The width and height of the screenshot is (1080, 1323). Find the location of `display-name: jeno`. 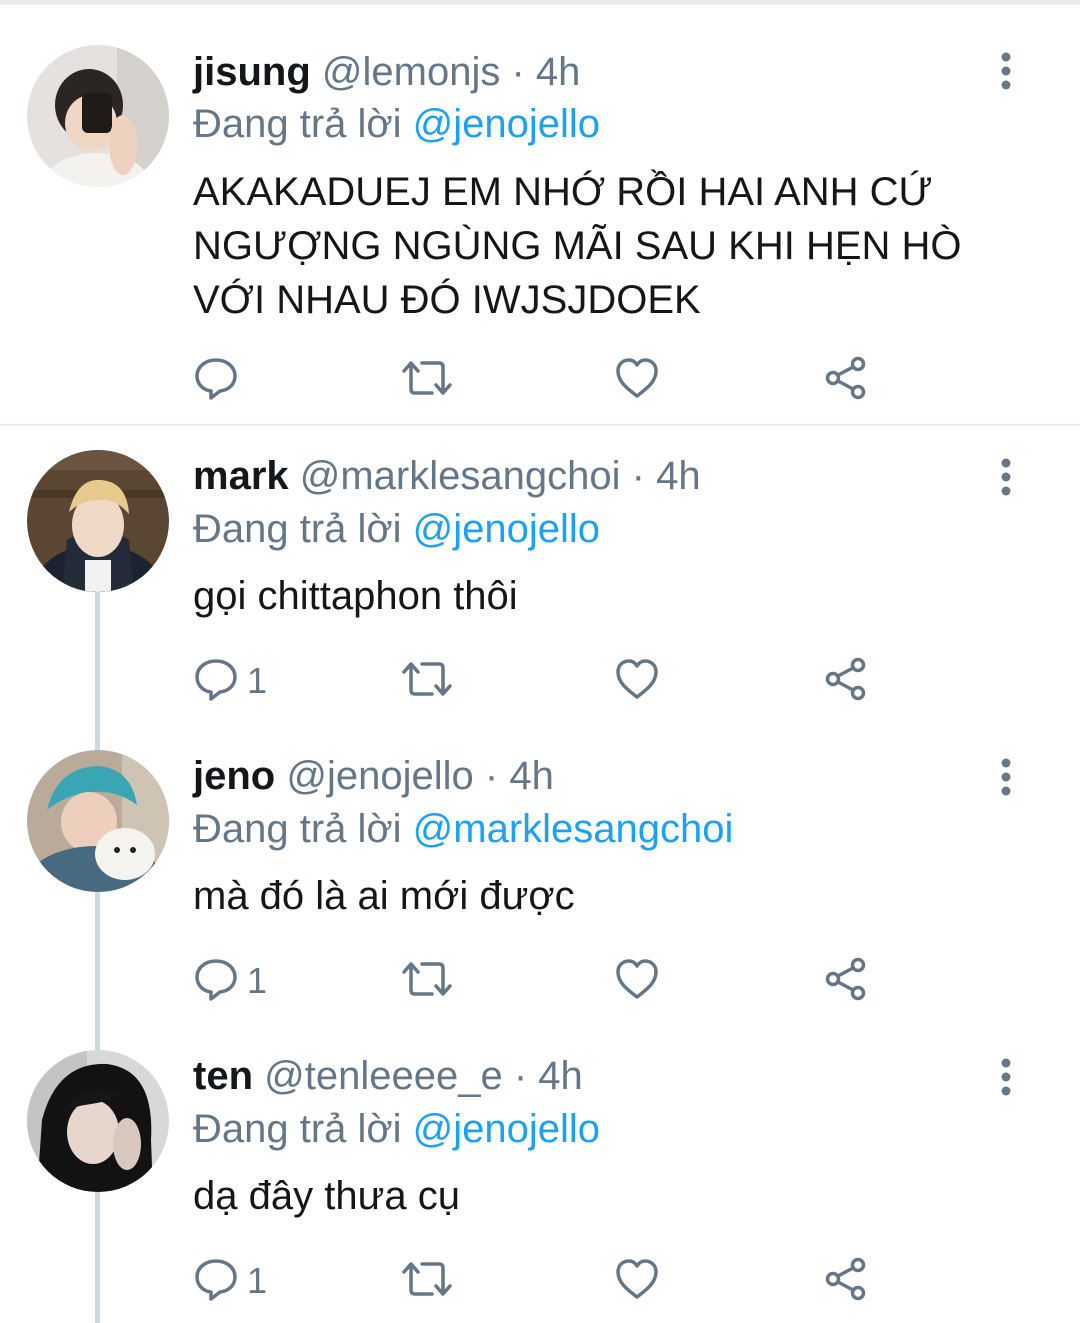

display-name: jeno is located at coordinates (234, 776).